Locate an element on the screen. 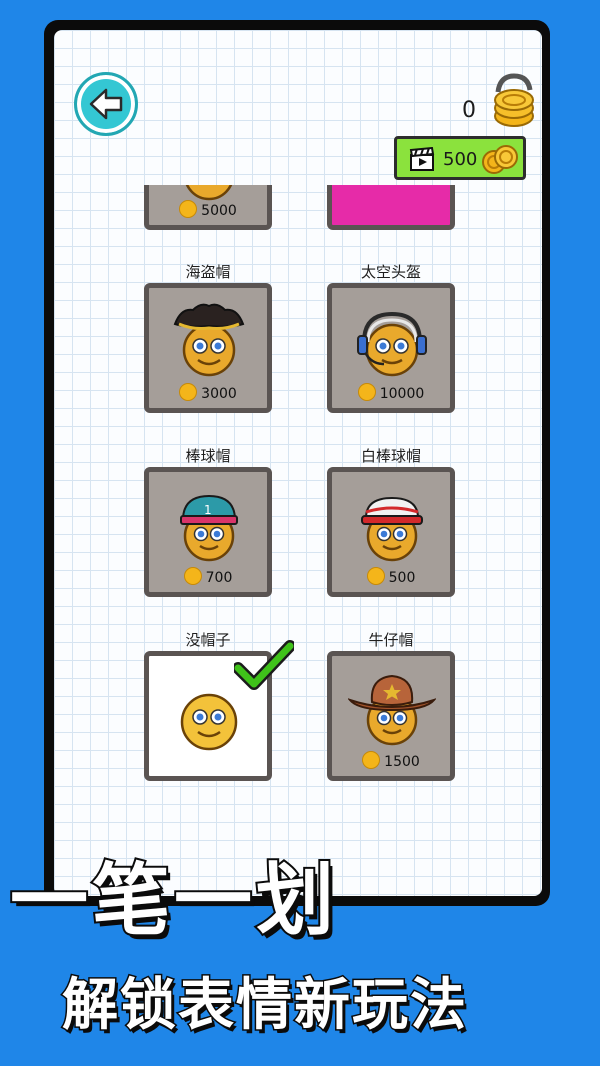 The width and height of the screenshot is (600, 1066). hat-card-pirate: 3000 is located at coordinates (208, 348).